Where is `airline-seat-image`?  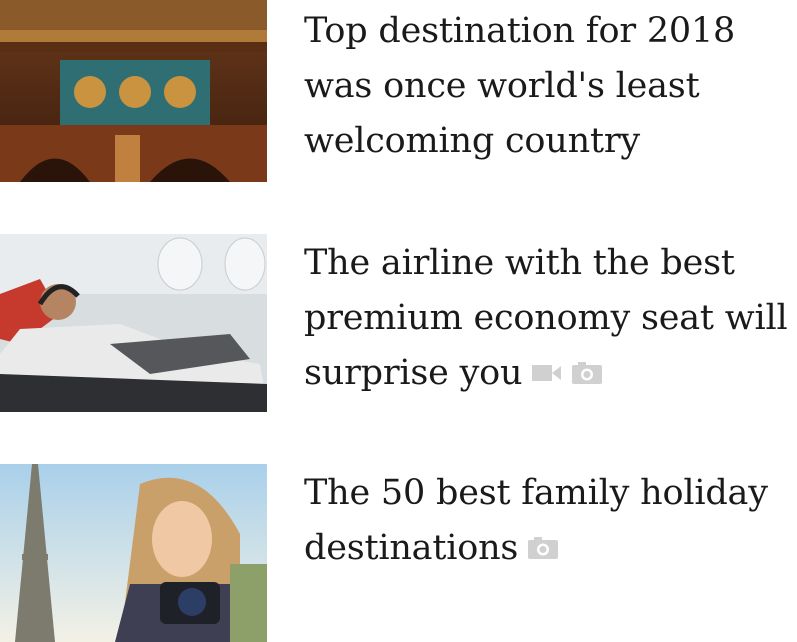 airline-seat-image is located at coordinates (133, 323).